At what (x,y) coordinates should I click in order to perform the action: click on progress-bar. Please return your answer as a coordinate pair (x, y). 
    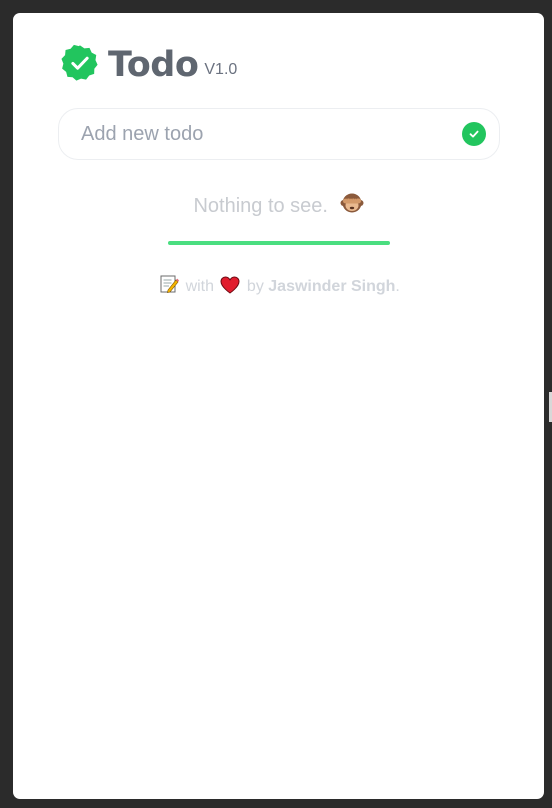
    Looking at the image, I should click on (279, 243).